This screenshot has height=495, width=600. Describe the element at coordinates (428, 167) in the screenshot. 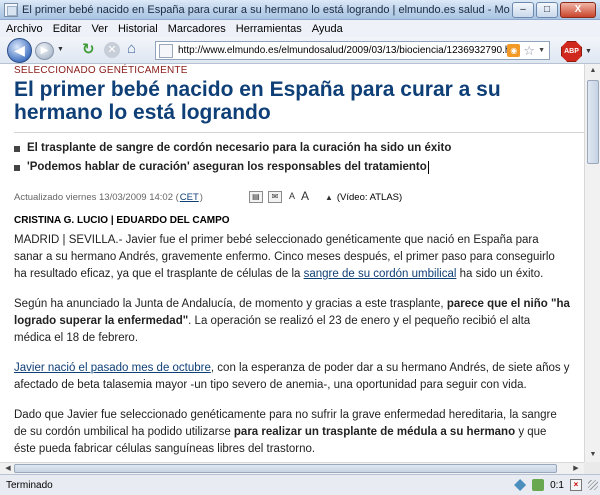

I see `text-caret` at that location.